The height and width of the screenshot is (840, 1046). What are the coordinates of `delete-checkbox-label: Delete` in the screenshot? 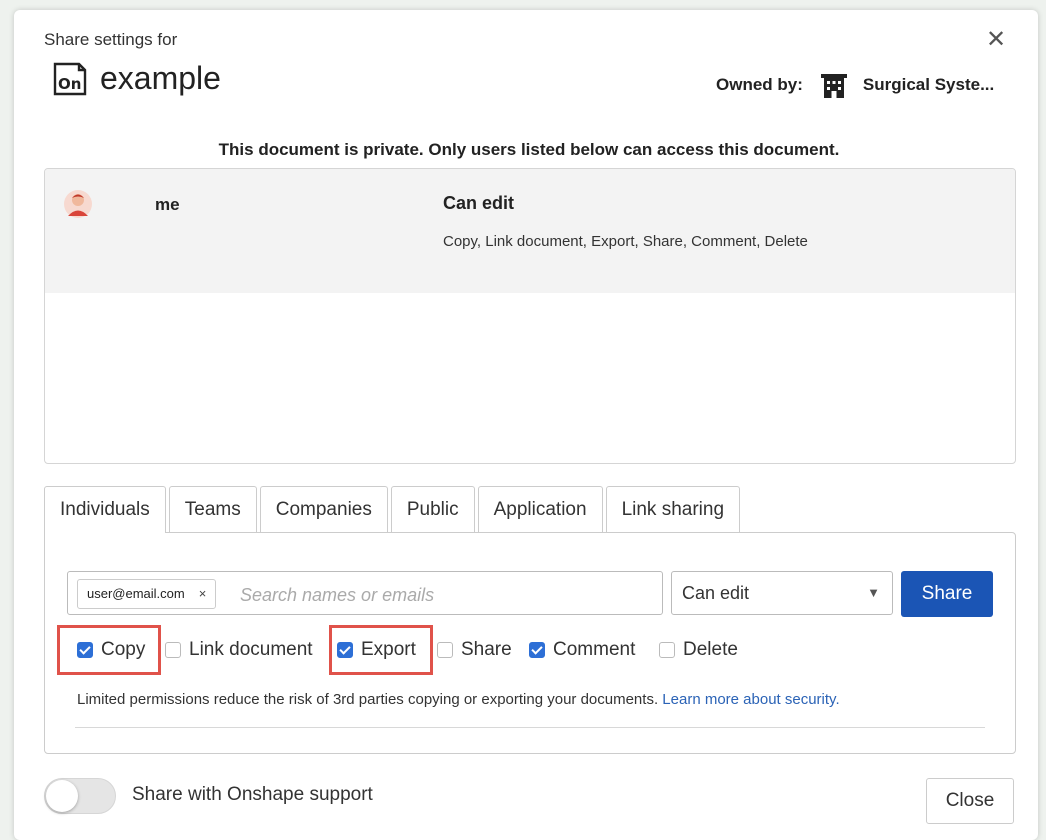 It's located at (710, 649).